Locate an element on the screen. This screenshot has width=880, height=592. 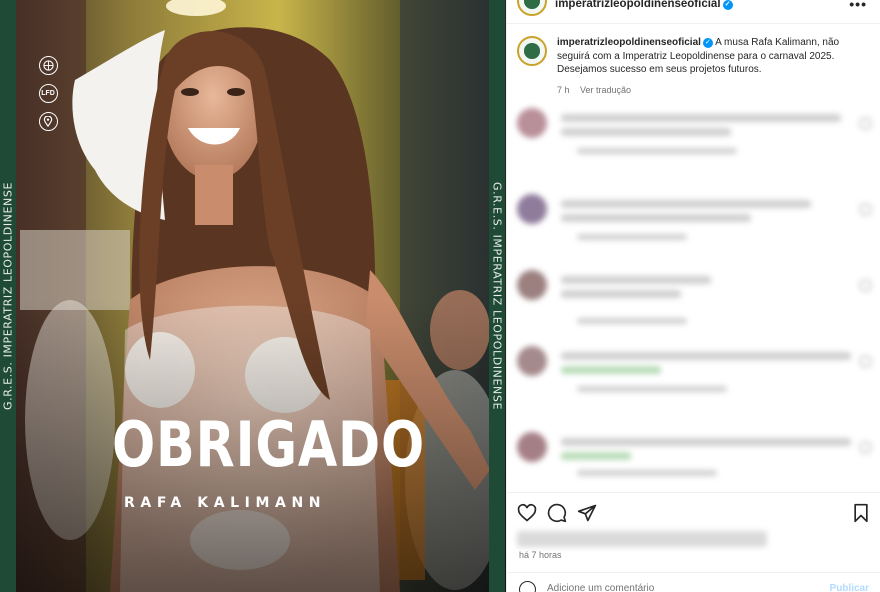
border-strip-left: G.R.E.S. IMPERATRIZ LEOPOLDINENSE is located at coordinates (8, 296).